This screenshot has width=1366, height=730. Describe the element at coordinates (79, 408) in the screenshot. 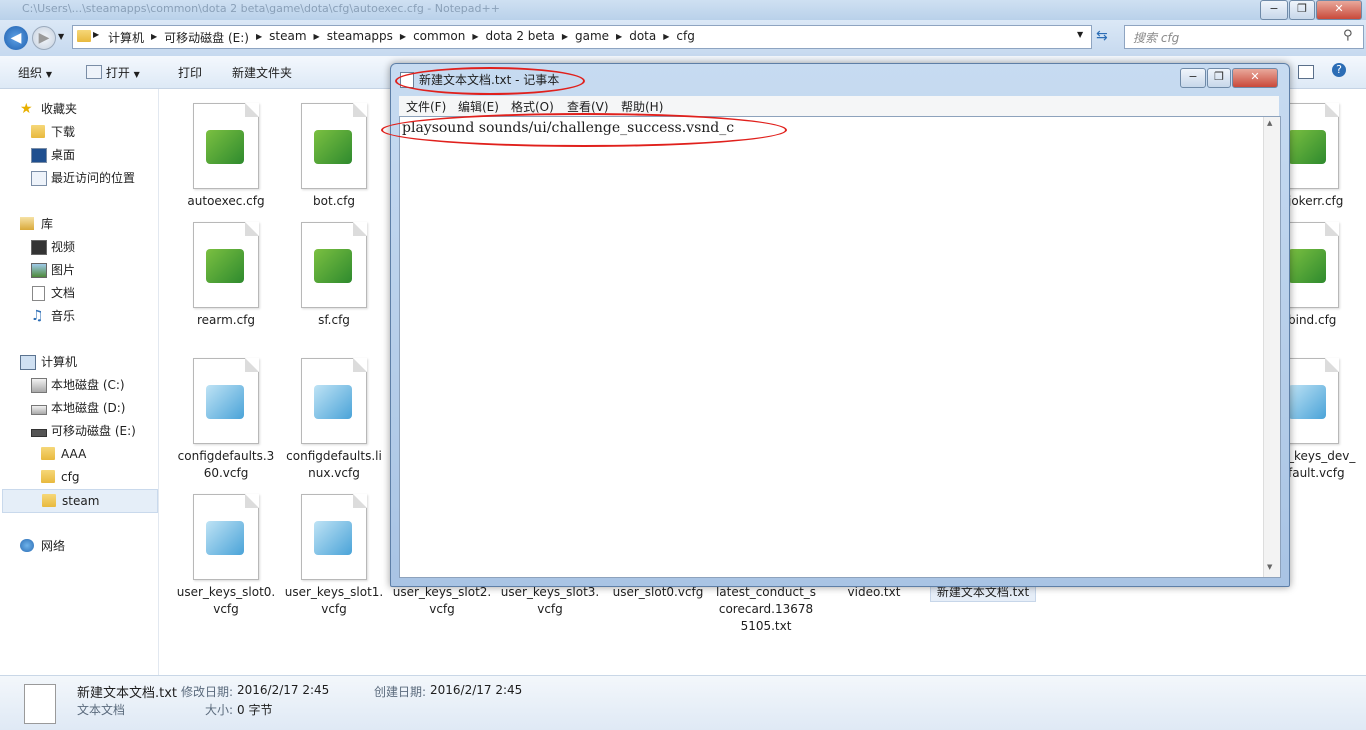

I see `sidebar-item-drive-d: 本地磁盘 (D:)` at that location.